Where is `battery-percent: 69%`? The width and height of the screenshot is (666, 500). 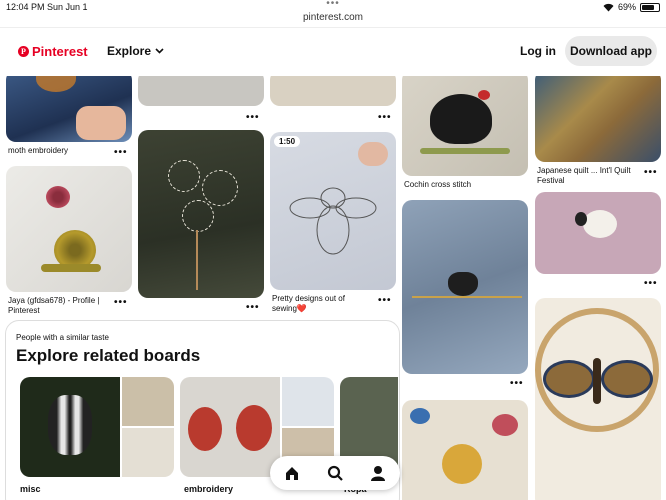 battery-percent: 69% is located at coordinates (626, 7).